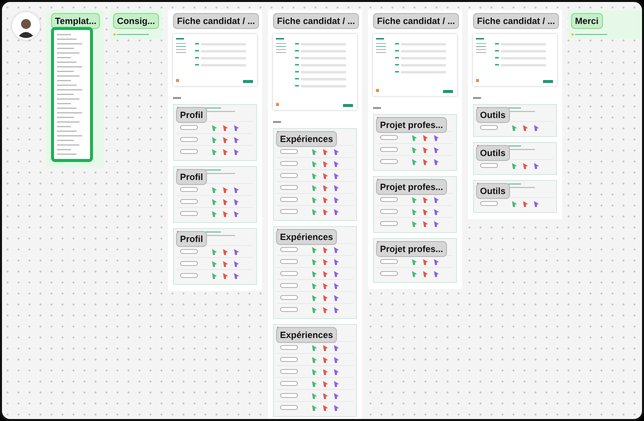 This screenshot has height=421, width=644. Describe the element at coordinates (26, 26) in the screenshot. I see `avatar-silhouette` at that location.